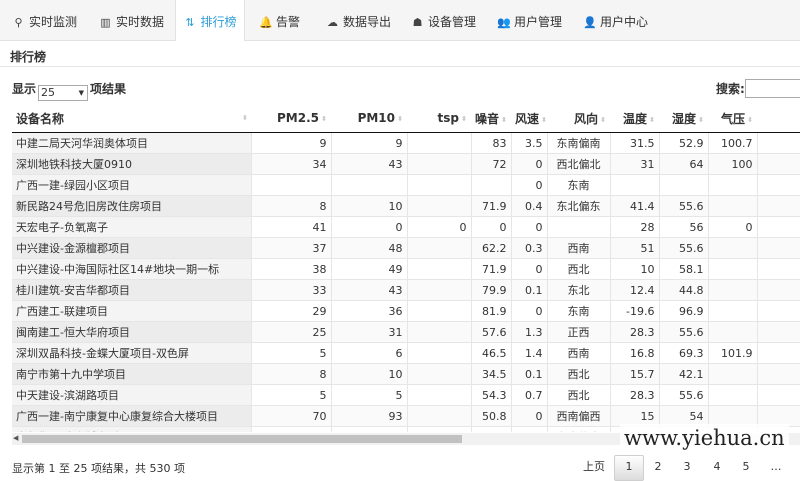  Describe the element at coordinates (108, 89) in the screenshot. I see `length-suffix: 项结果` at that location.